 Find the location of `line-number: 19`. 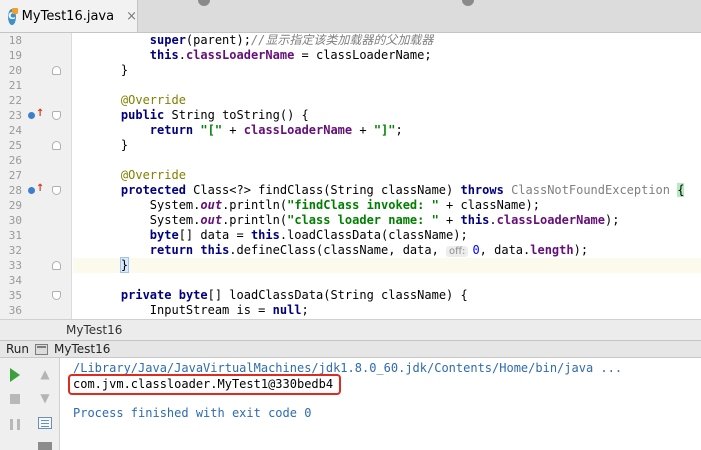

line-number: 19 is located at coordinates (15, 55).